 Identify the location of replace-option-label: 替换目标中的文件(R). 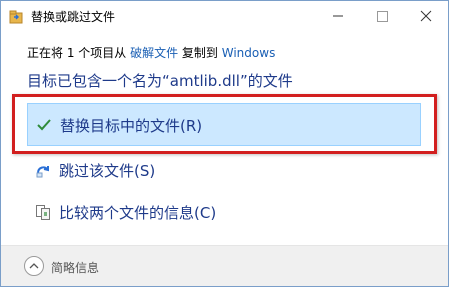
(131, 126).